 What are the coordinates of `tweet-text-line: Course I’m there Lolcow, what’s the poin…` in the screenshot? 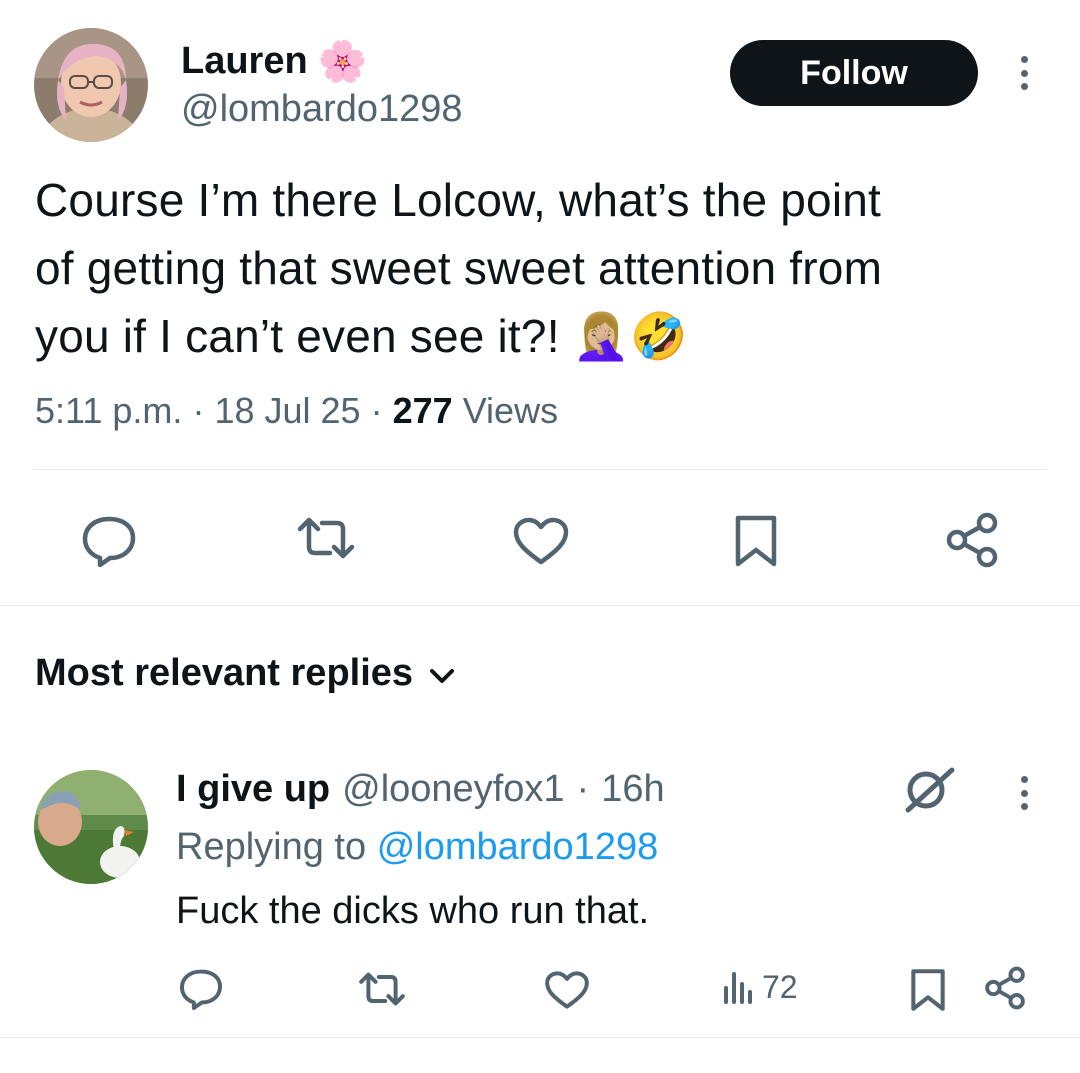 It's located at (458, 200).